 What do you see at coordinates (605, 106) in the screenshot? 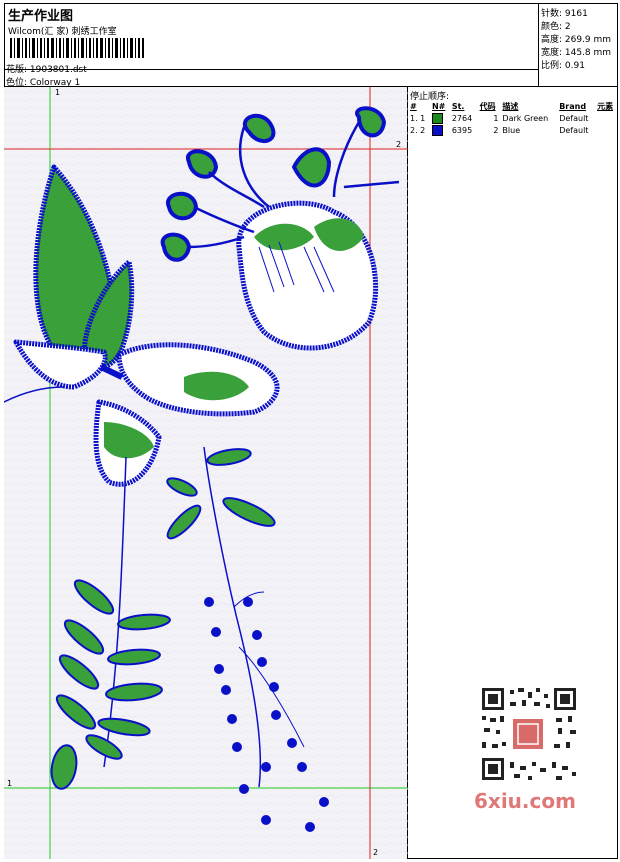
I see `col-element: 元素` at bounding box center [605, 106].